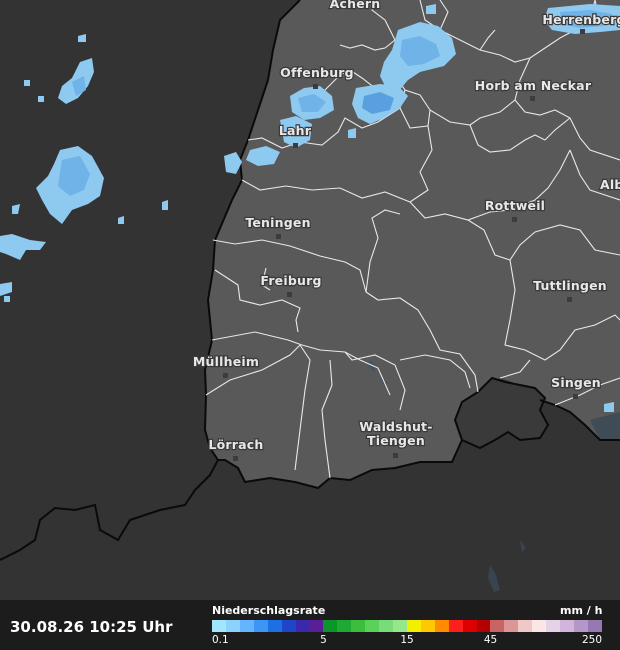 The height and width of the screenshot is (650, 620). I want to click on city-label: Müllheim, so click(226, 361).